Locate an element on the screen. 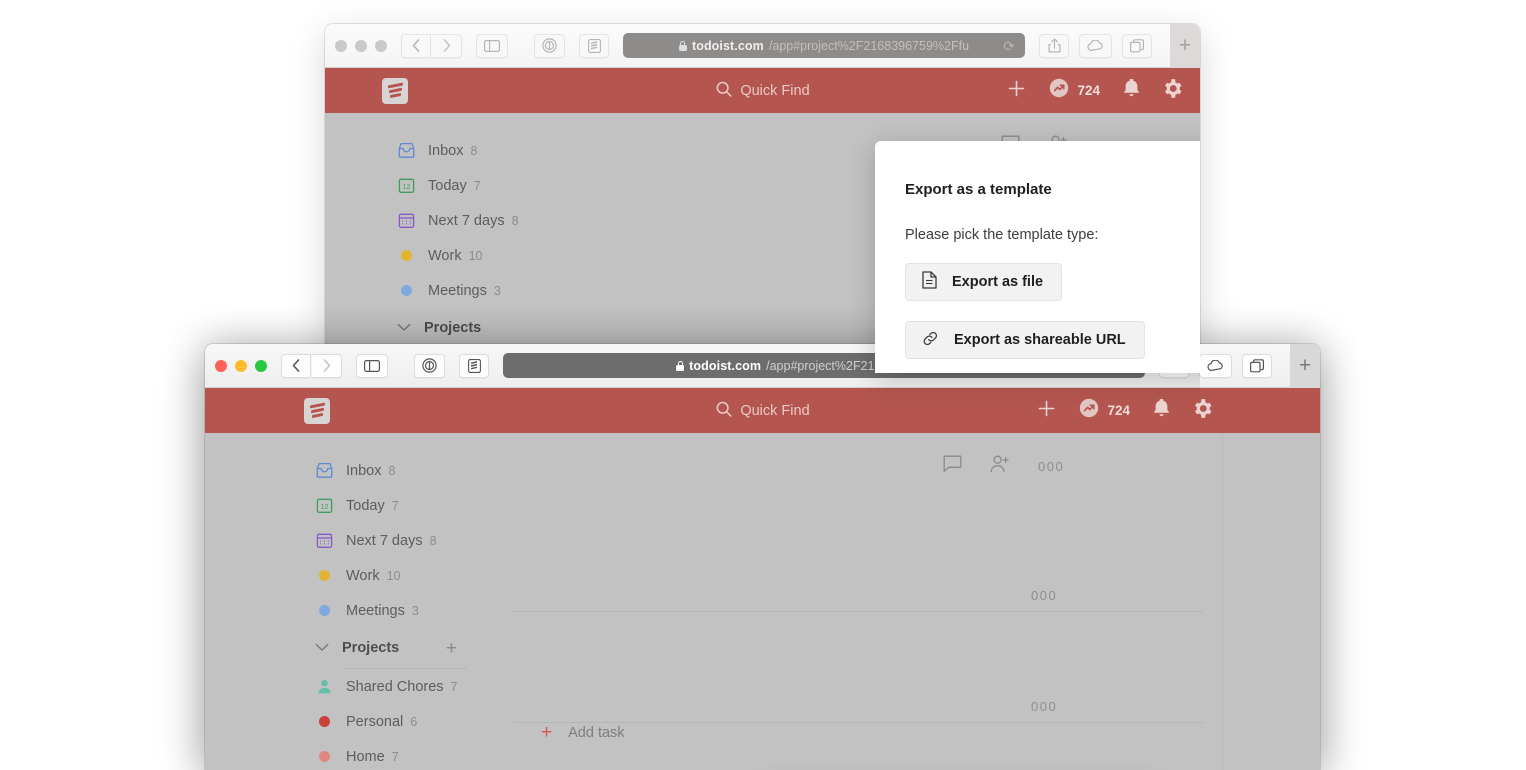 The height and width of the screenshot is (770, 1526). export-as-url-button: Export as shareable URL is located at coordinates (1025, 340).